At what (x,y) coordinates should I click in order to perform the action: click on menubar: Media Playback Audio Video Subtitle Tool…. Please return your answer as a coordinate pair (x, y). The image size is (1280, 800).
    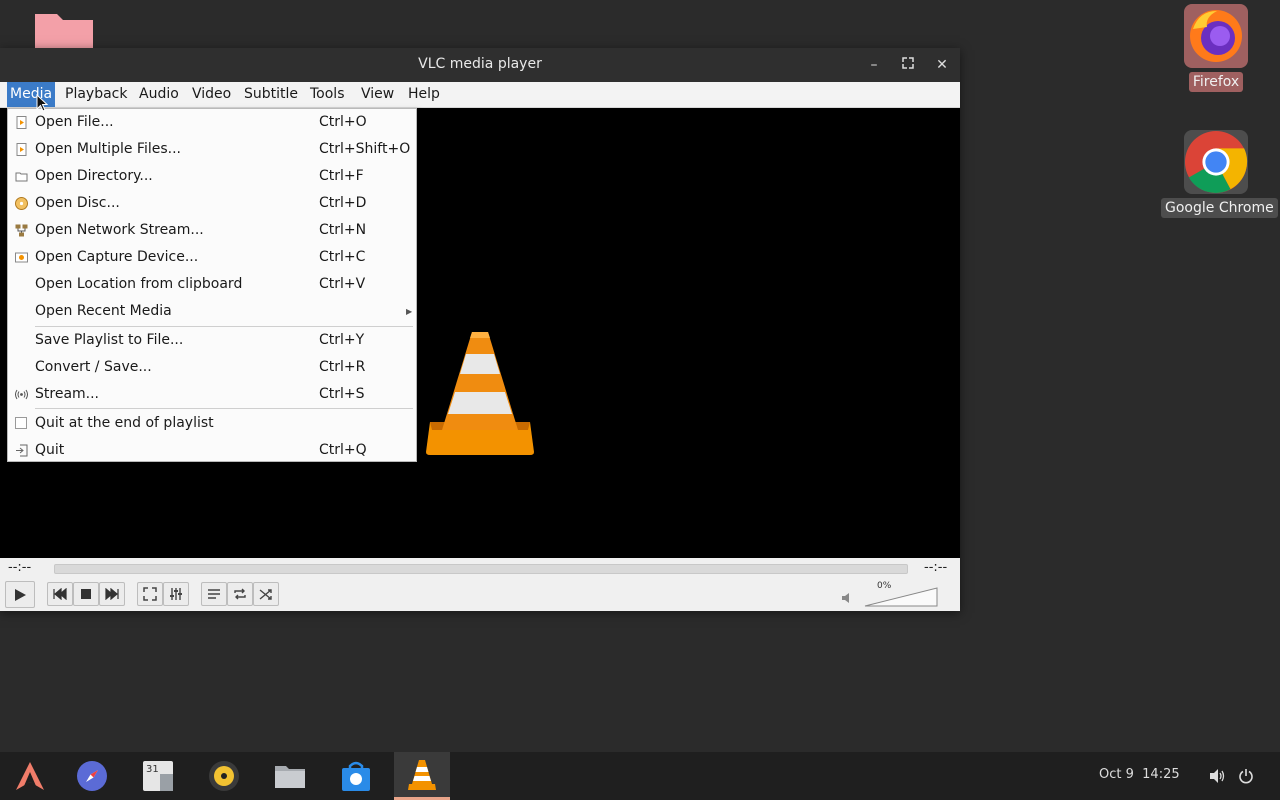
    Looking at the image, I should click on (480, 95).